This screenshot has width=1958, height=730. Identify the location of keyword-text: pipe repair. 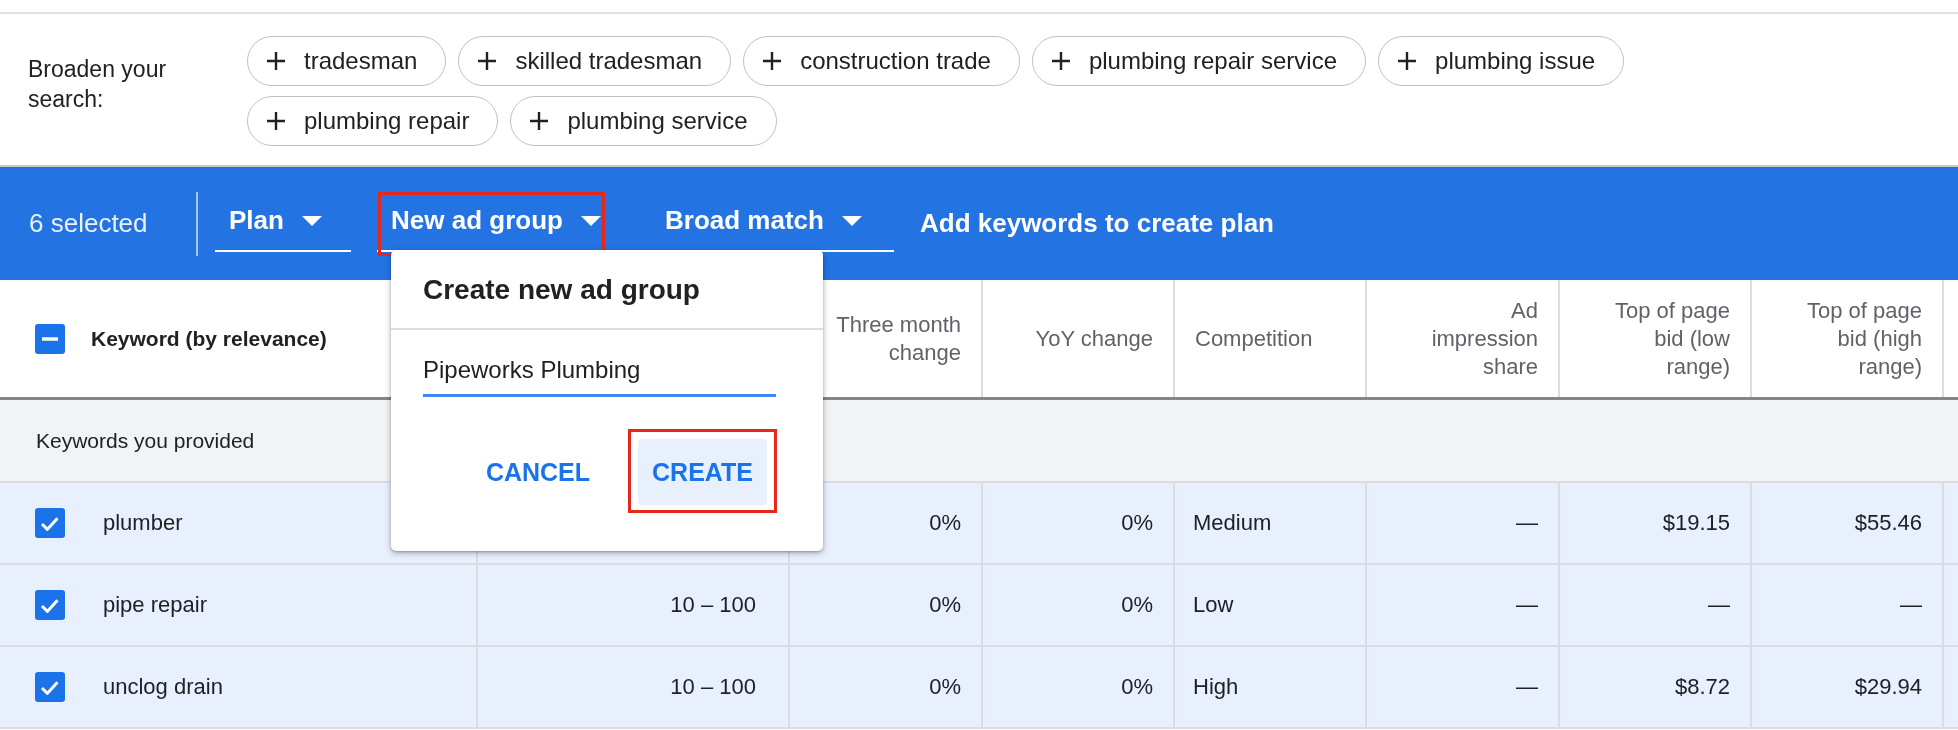
(155, 605).